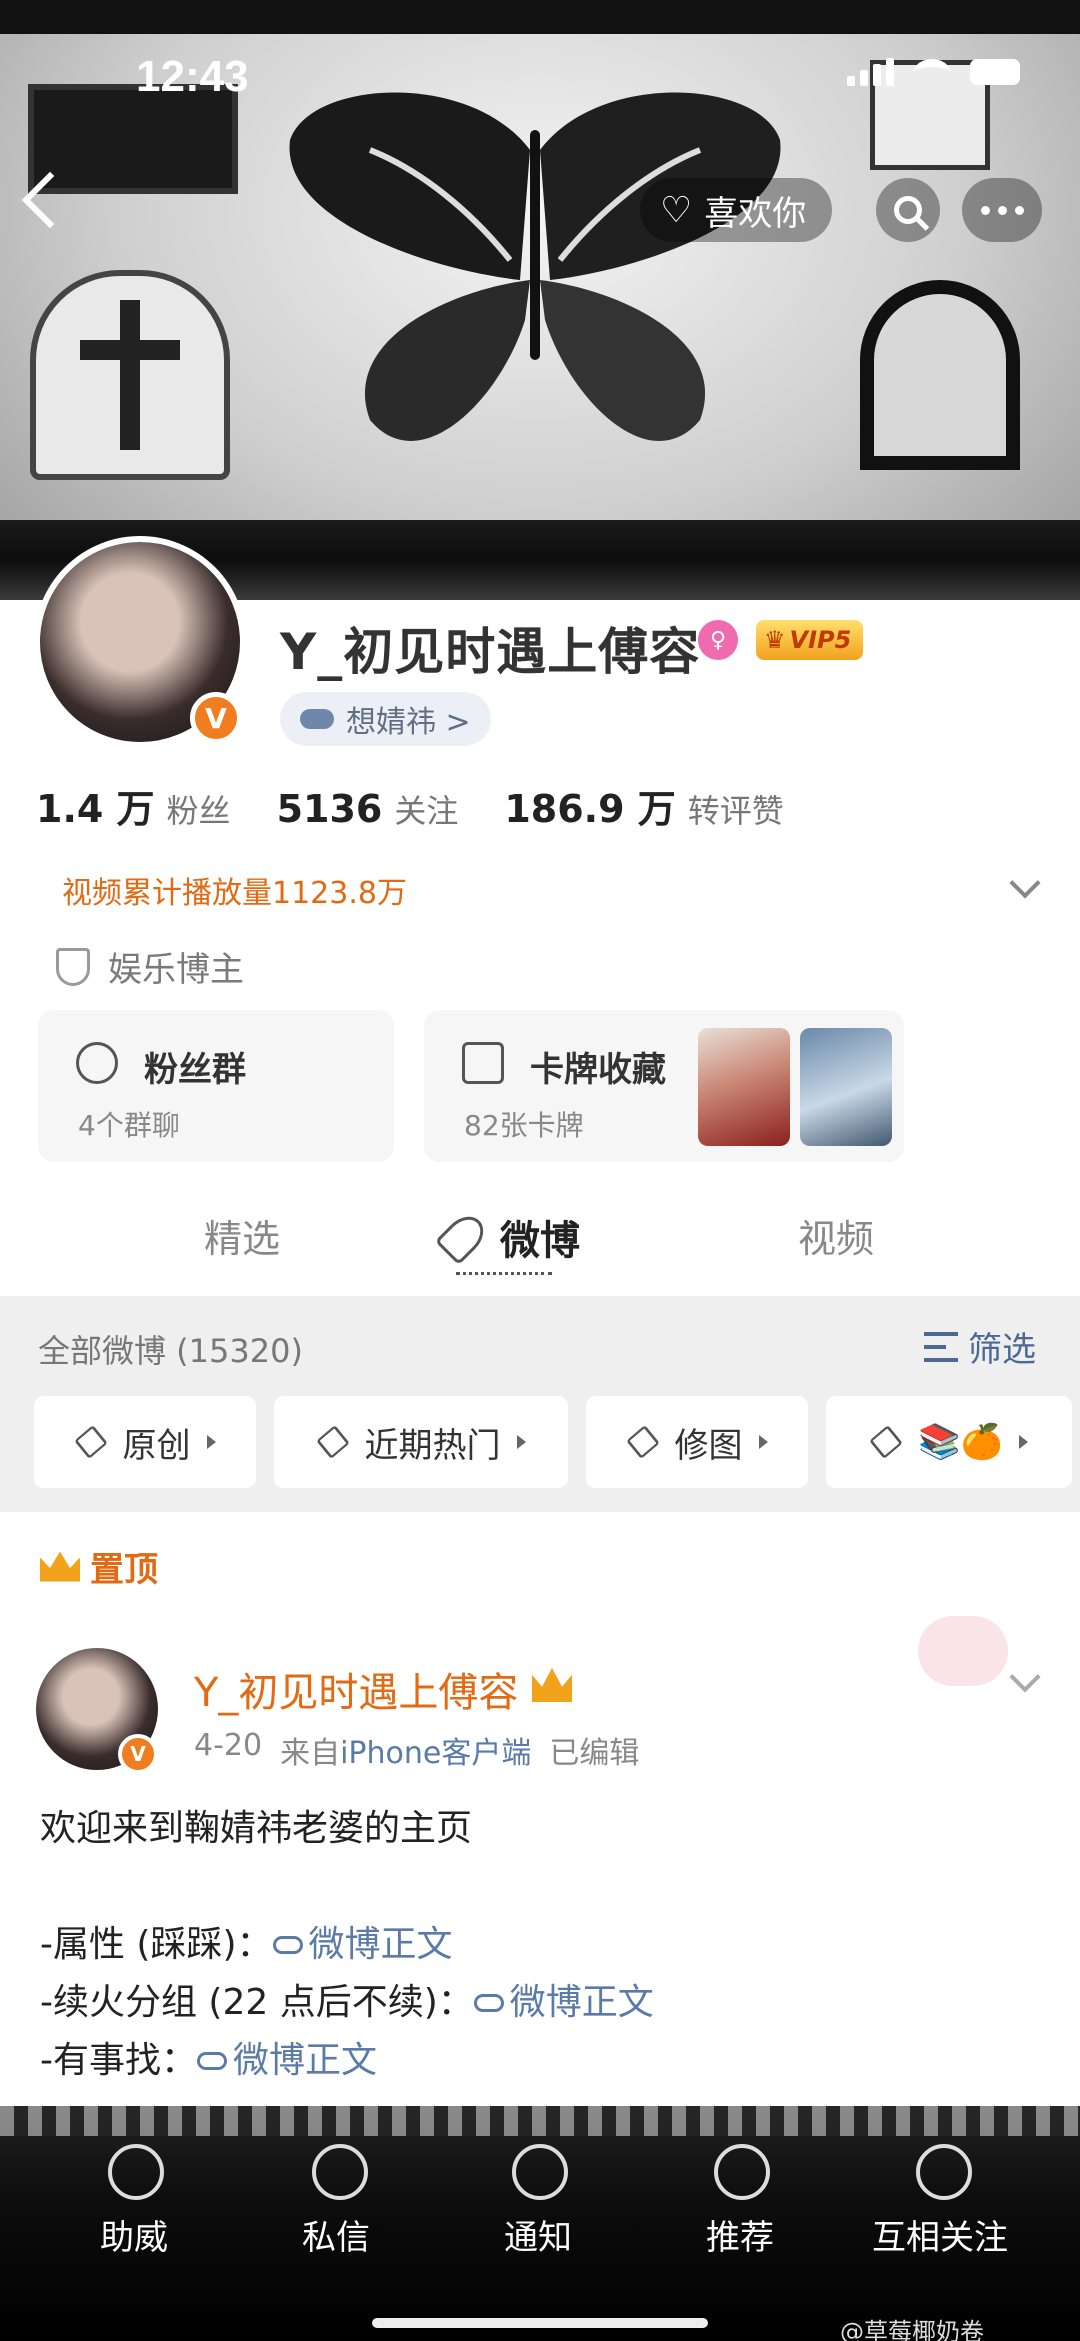  Describe the element at coordinates (435, 1753) in the screenshot. I see `post-source: iPhone客户端` at that location.